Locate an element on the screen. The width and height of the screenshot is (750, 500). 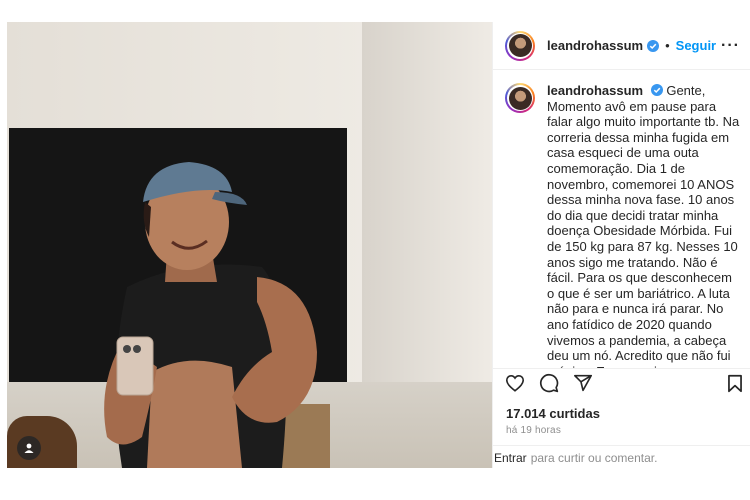
post-header: leandrohassum • Seguir ··· is located at coordinates (621, 46).